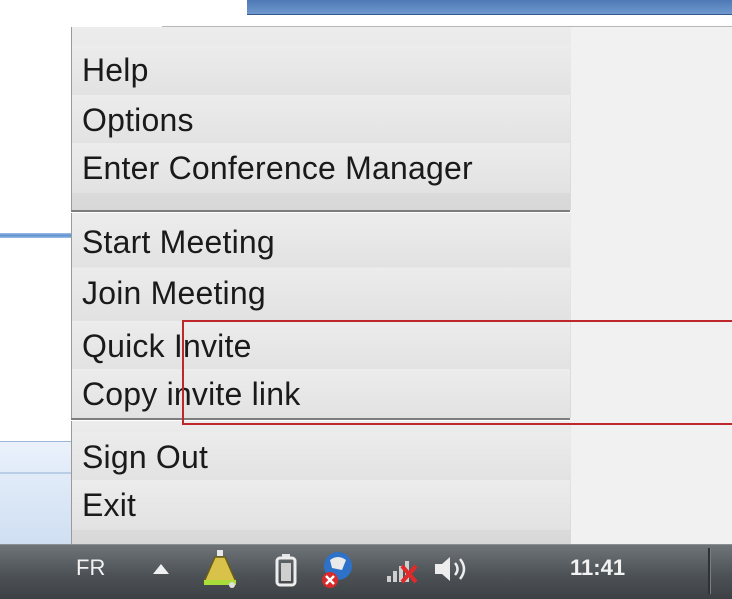  What do you see at coordinates (489, 7) in the screenshot?
I see `background-window-titlebar` at bounding box center [489, 7].